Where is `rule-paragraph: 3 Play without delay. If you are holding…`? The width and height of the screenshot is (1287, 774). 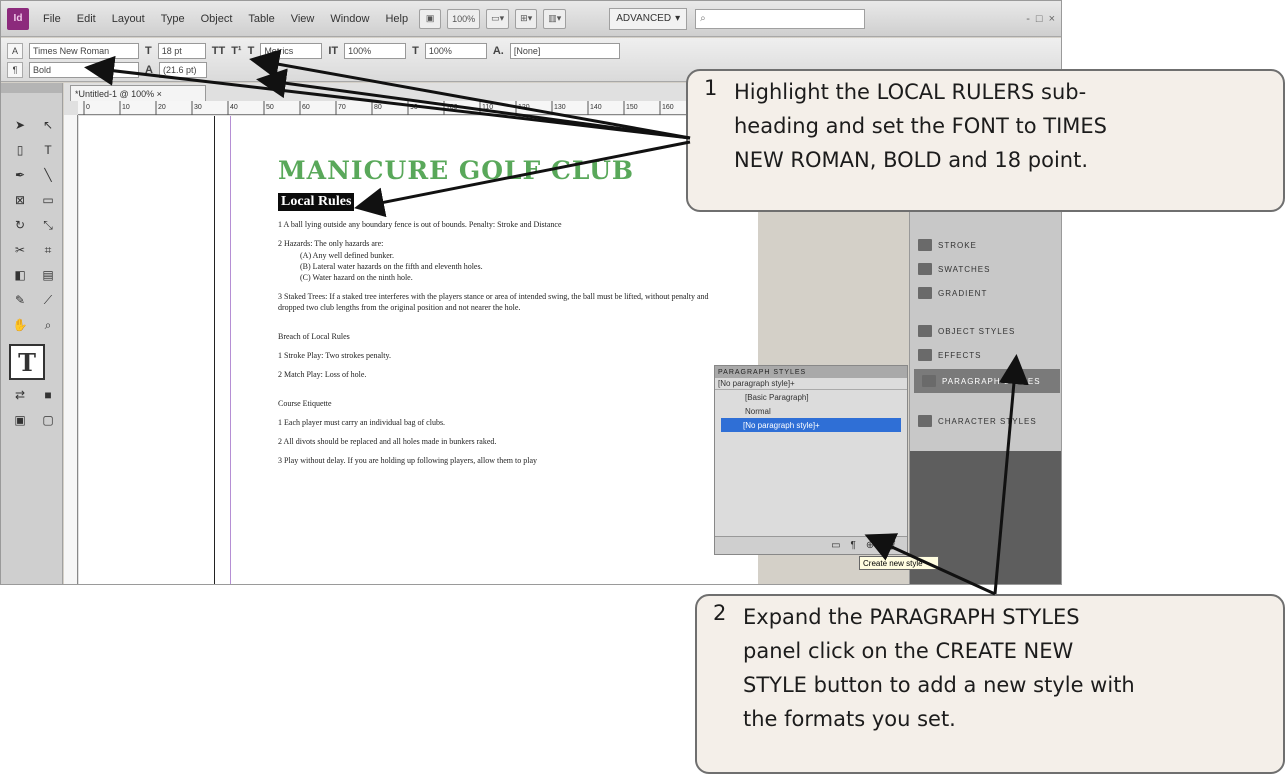
rule-paragraph: 3 Play without delay. If you are holding… is located at coordinates (498, 460).